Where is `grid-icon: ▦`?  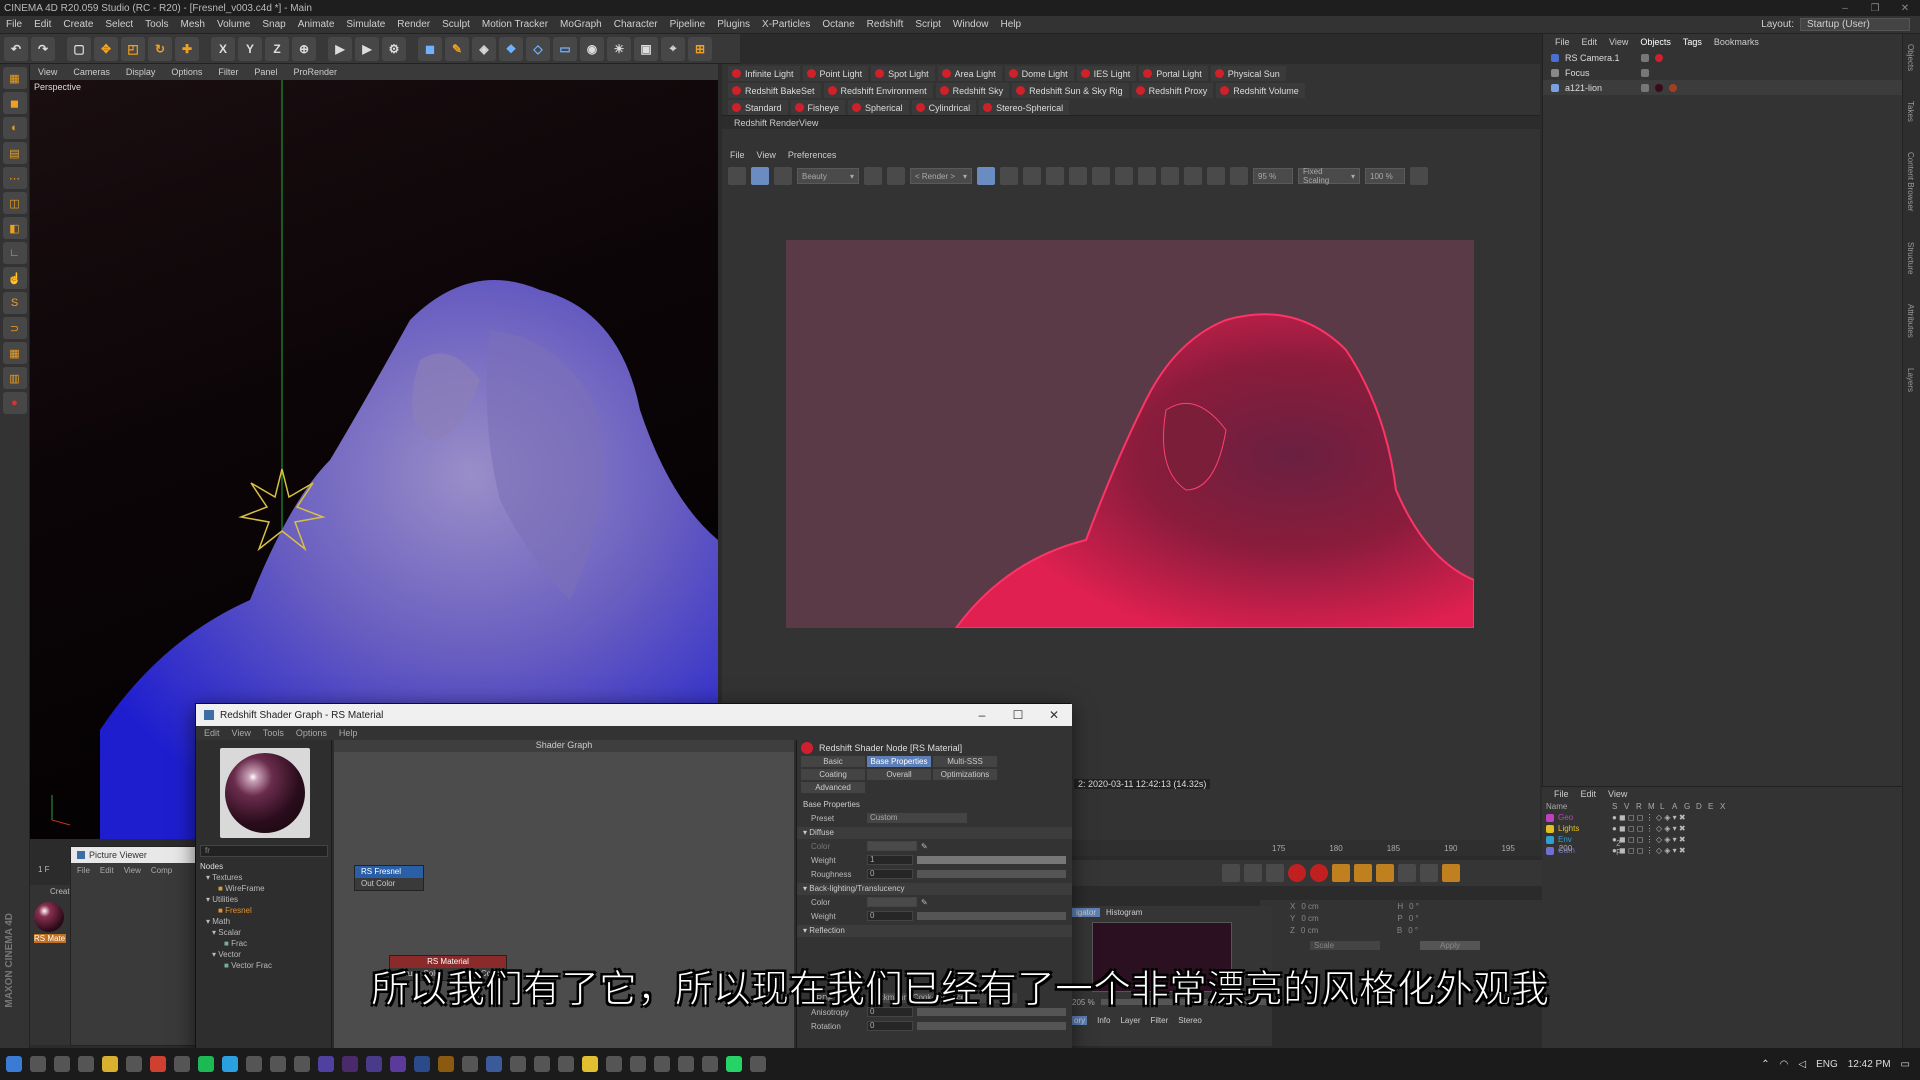 grid-icon: ▦ is located at coordinates (14, 353).